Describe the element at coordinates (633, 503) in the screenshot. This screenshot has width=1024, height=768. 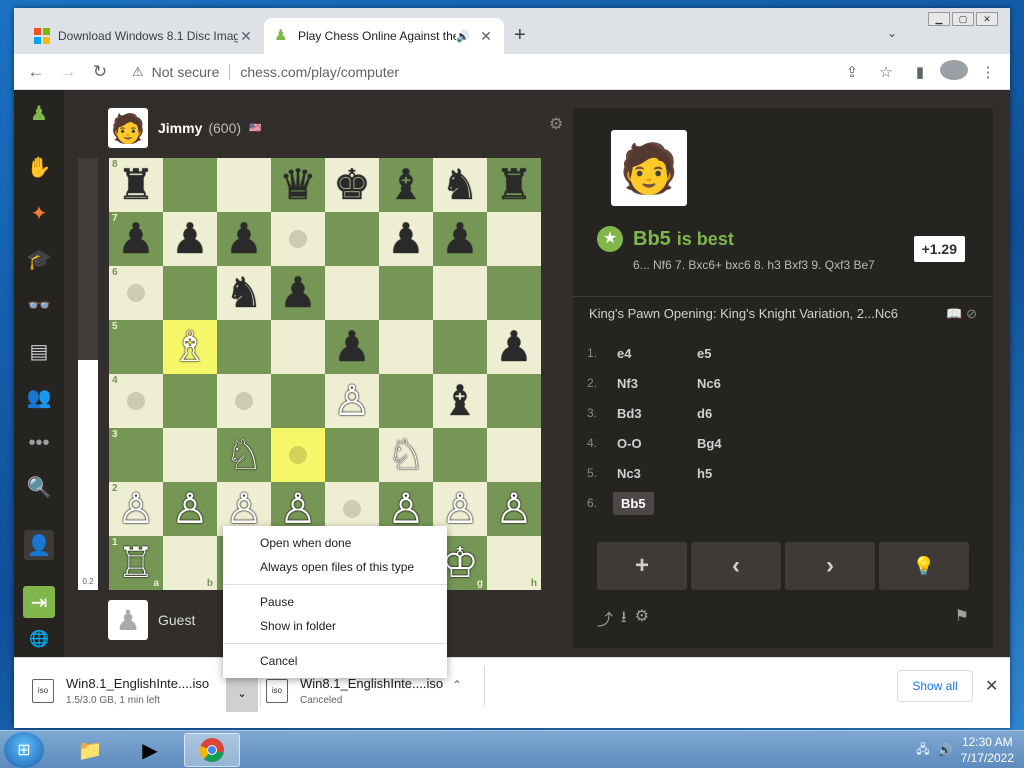
I see `white-move: Bb5` at that location.